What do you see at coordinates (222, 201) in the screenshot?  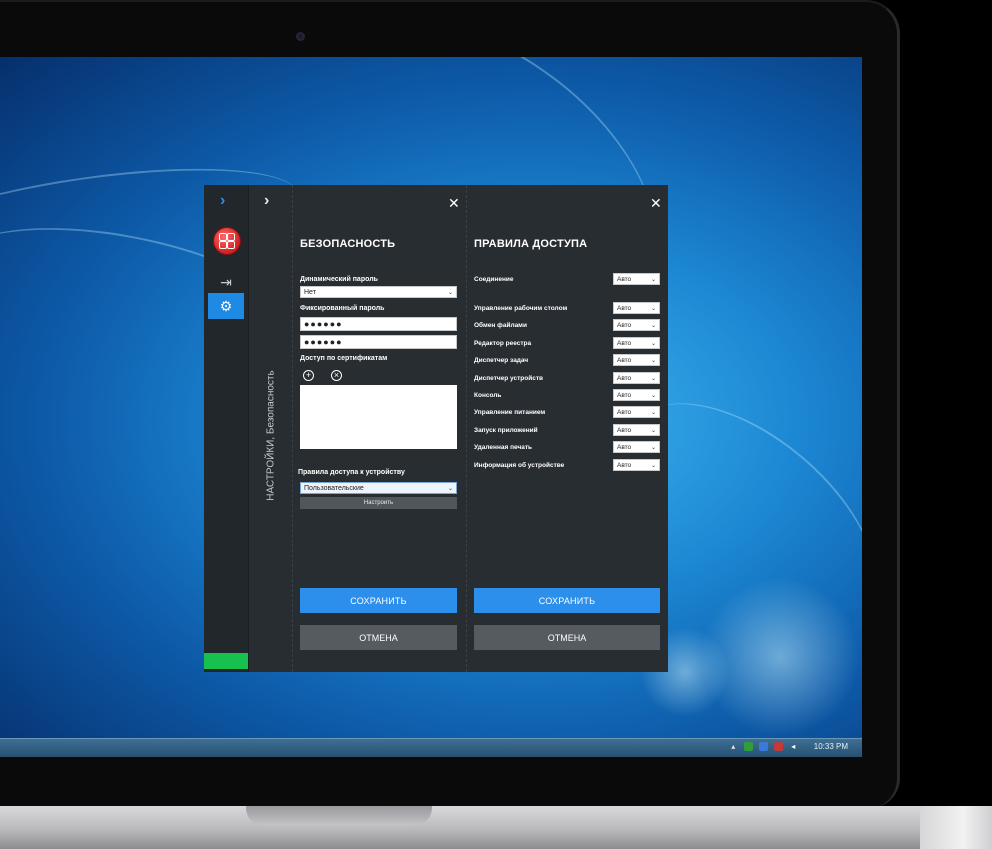 I see `expand-chevron-icon: ›` at bounding box center [222, 201].